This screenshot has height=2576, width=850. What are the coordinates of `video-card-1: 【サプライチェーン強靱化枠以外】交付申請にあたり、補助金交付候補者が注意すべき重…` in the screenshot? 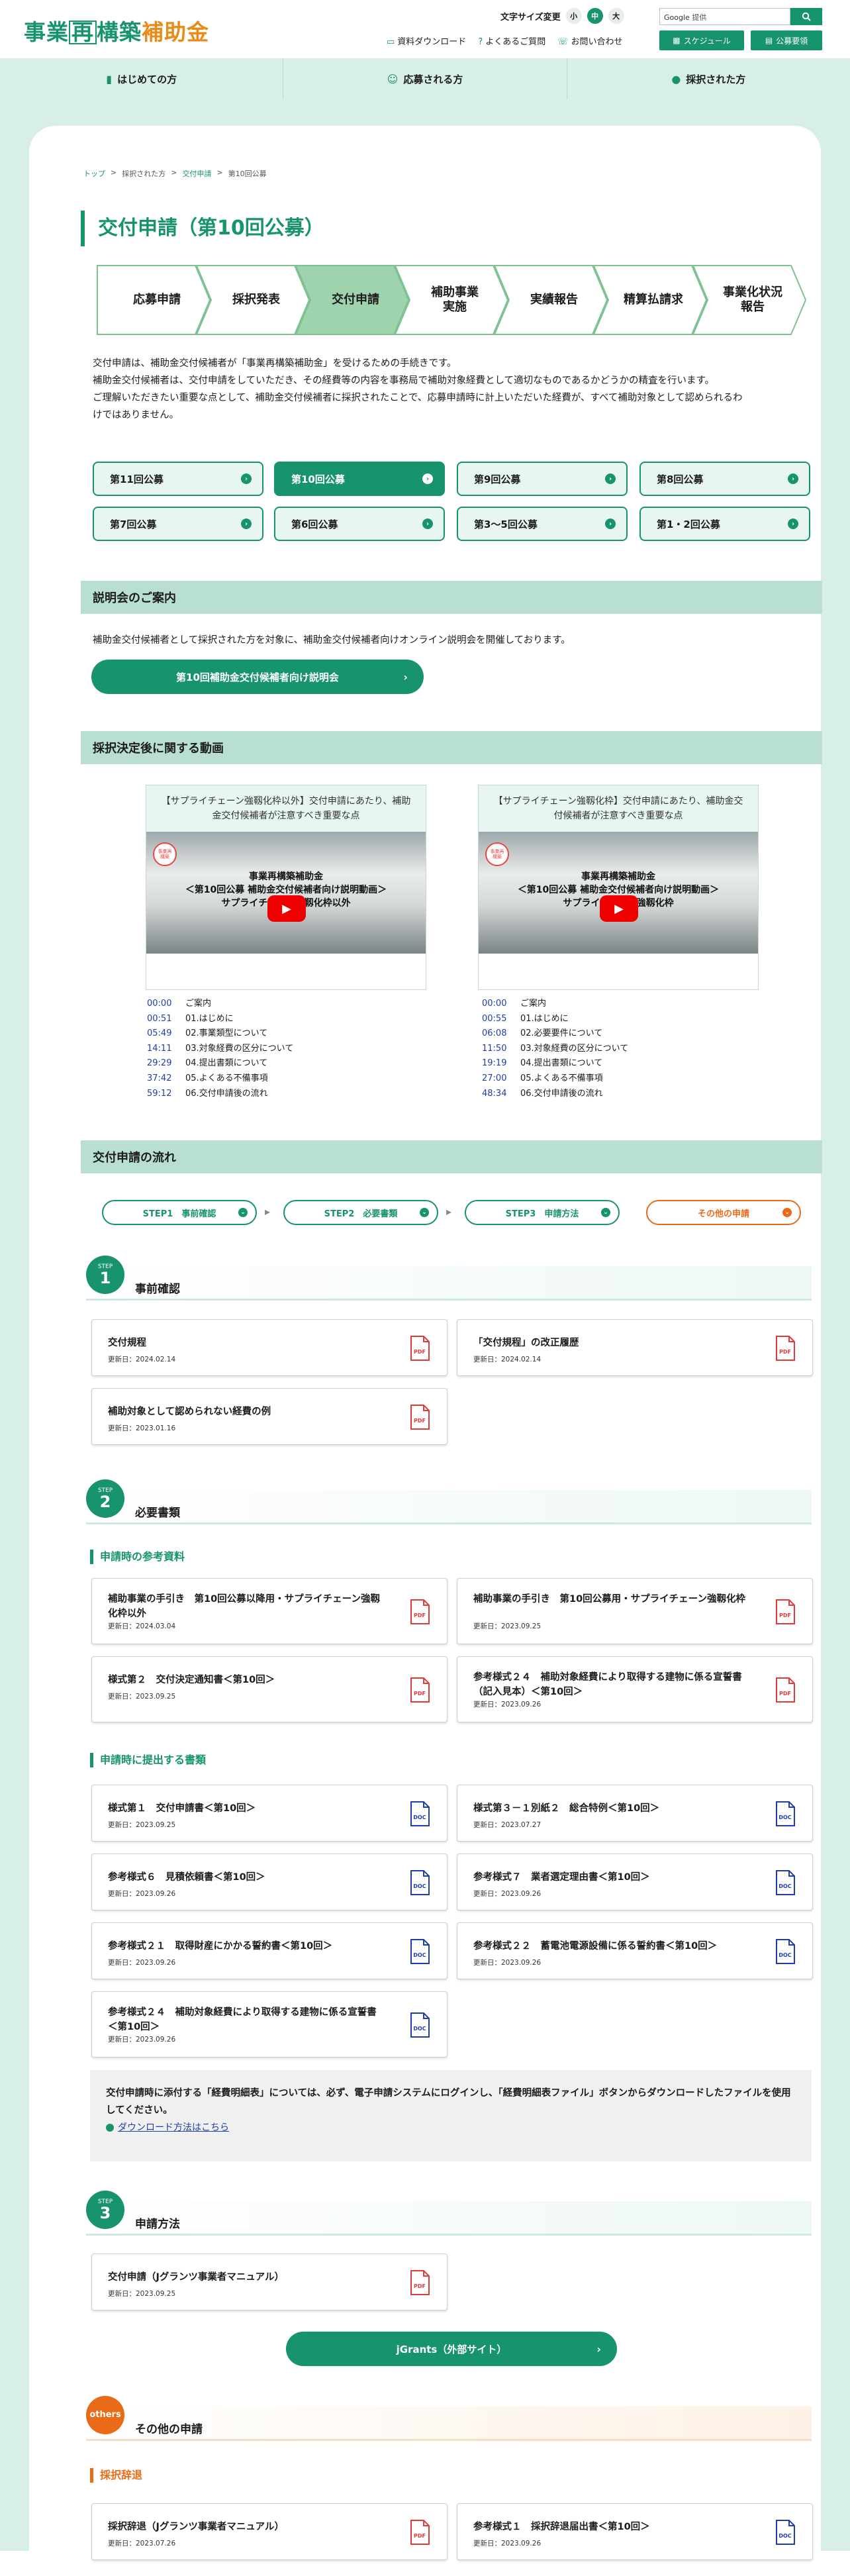 It's located at (286, 887).